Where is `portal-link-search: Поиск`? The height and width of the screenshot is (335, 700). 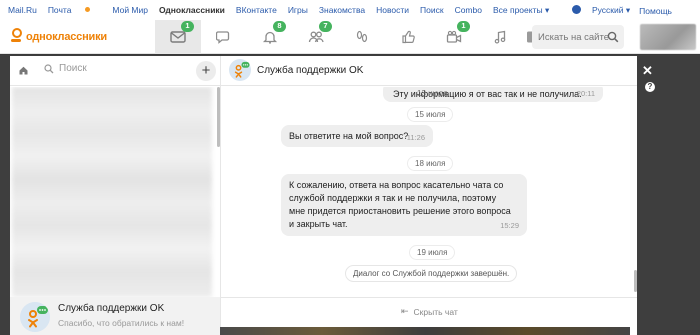
portal-link-search: Поиск is located at coordinates (432, 10).